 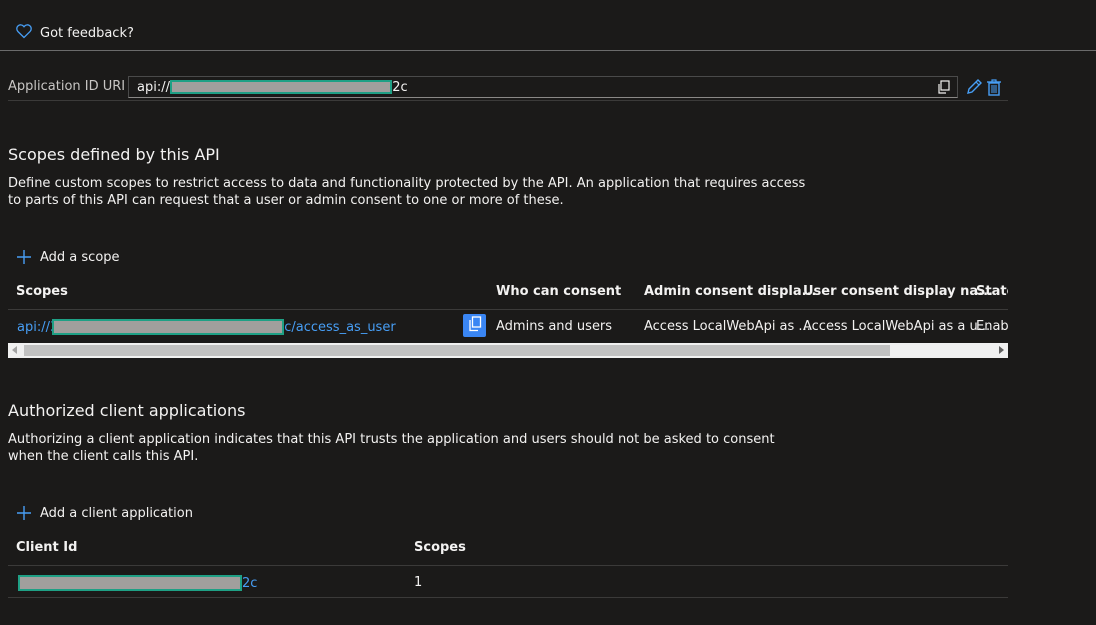 I want to click on scope-link: api://3 c/access_as_user, so click(x=206, y=327).